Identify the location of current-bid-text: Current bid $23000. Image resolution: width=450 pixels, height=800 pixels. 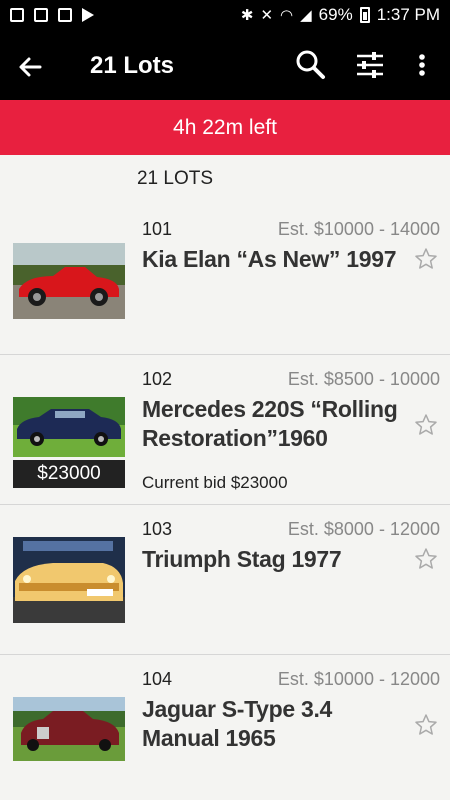
(215, 482).